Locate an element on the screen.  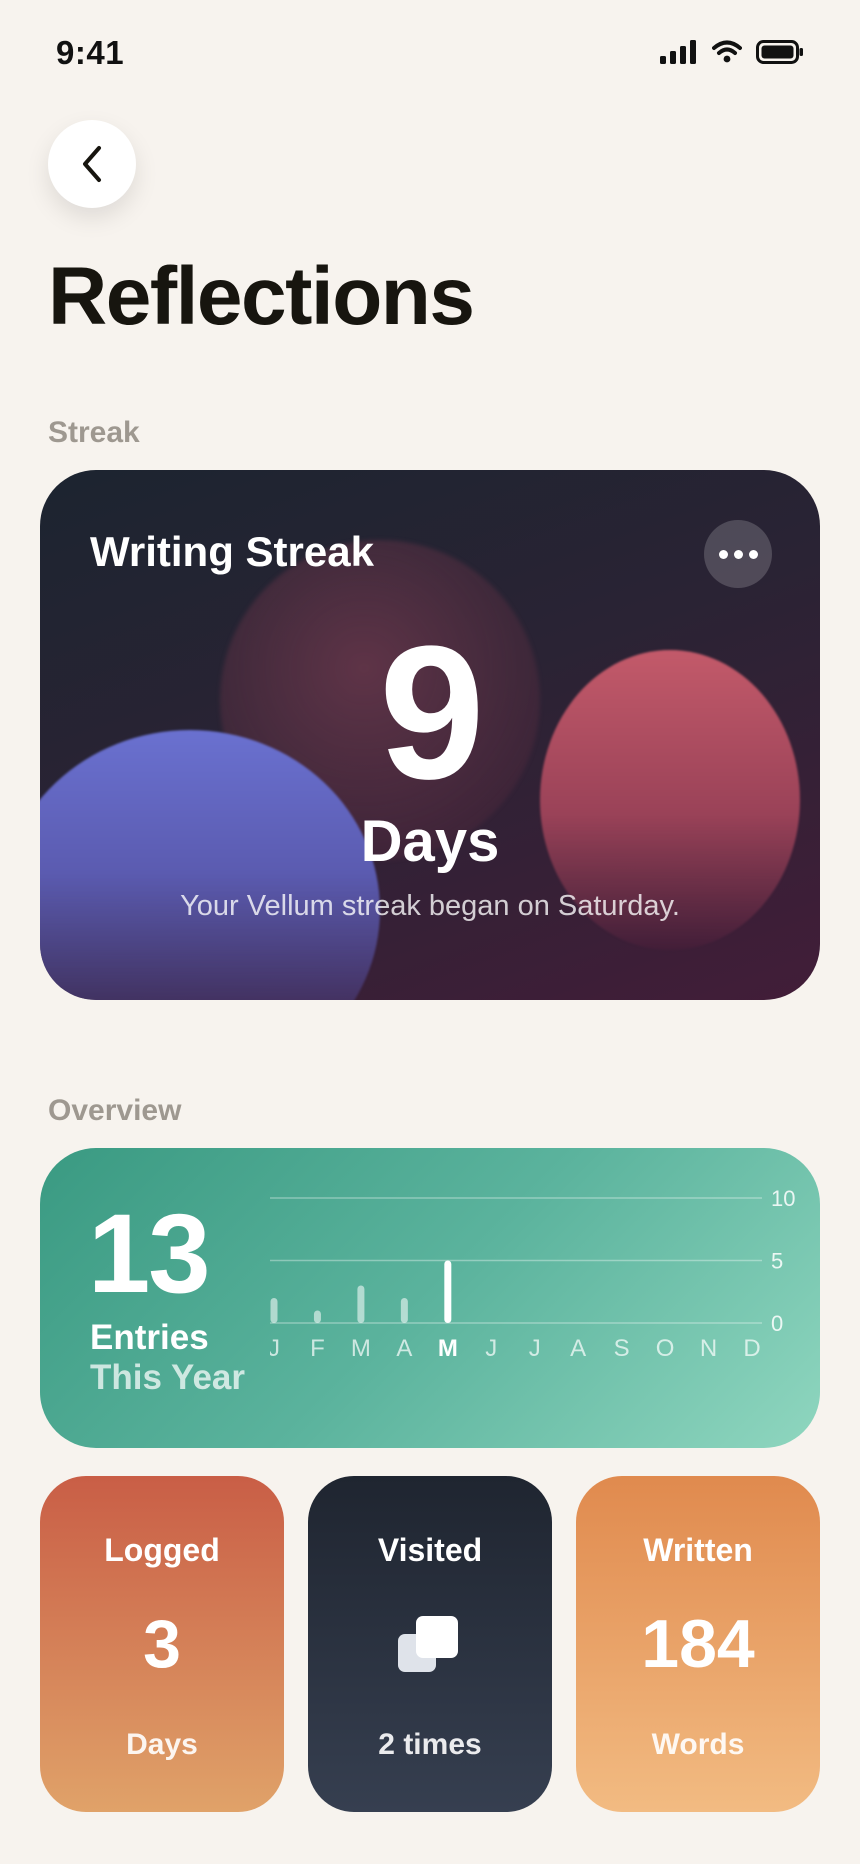
entries-count: 13 is located at coordinates (149, 1253).